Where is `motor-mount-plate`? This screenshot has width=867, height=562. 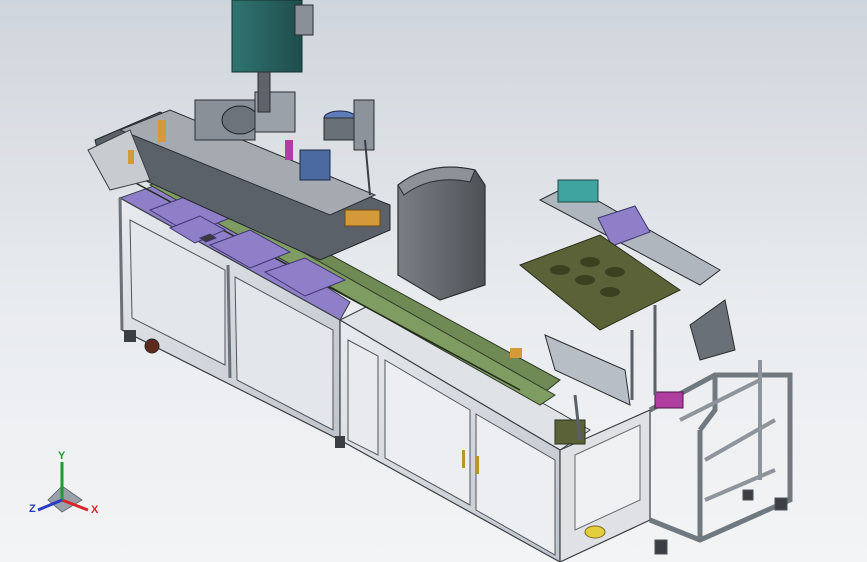 motor-mount-plate is located at coordinates (304, 20).